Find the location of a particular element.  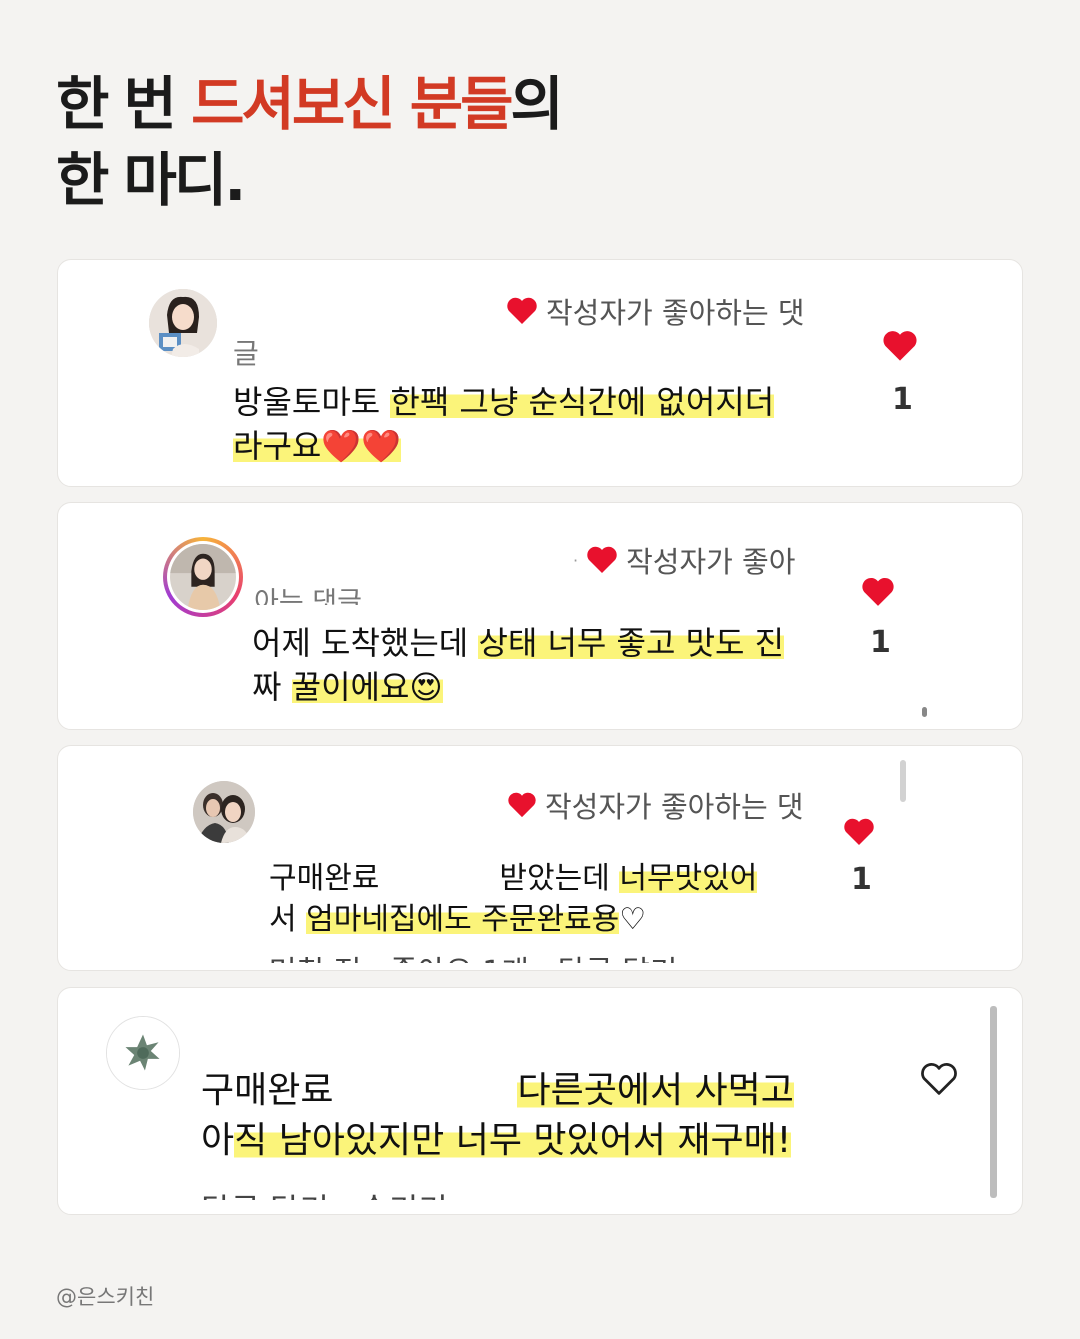

comment-line: 어제 도착했는데 상태 너무 좋고 맛도 진 is located at coordinates (518, 643).